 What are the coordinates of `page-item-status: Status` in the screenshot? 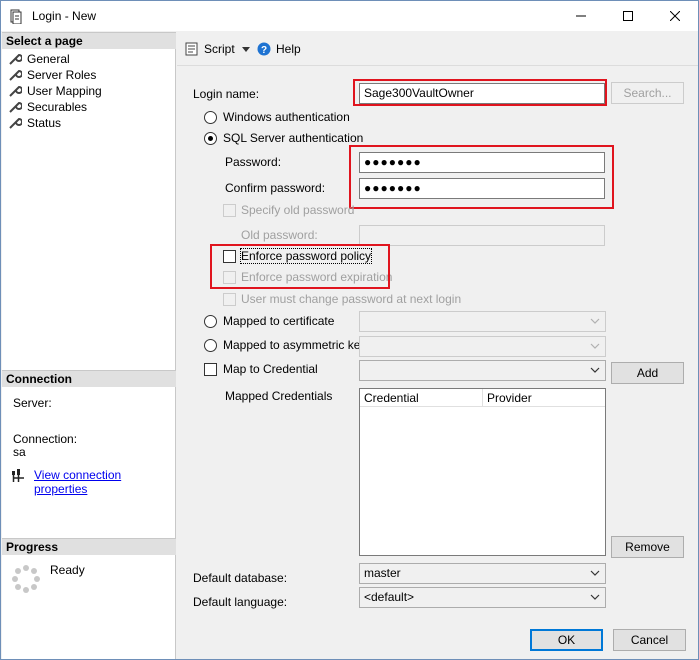 It's located at (34, 123).